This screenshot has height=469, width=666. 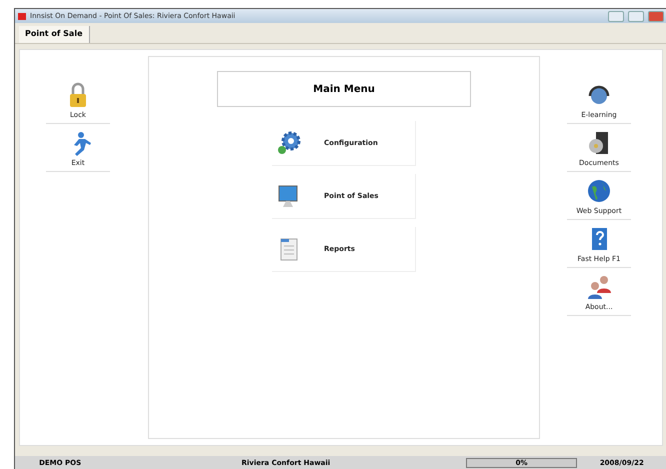 What do you see at coordinates (616, 16) in the screenshot?
I see `minimize-button` at bounding box center [616, 16].